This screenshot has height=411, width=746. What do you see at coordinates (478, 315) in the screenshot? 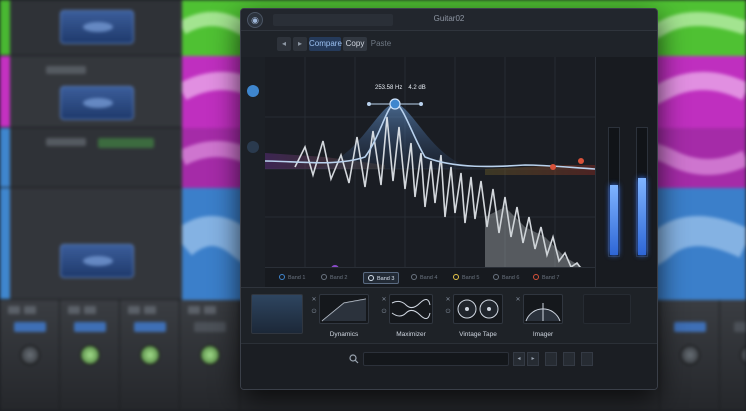
I see `module-vintage-tape: ✕ ⏻ Vintage Tape` at bounding box center [478, 315].